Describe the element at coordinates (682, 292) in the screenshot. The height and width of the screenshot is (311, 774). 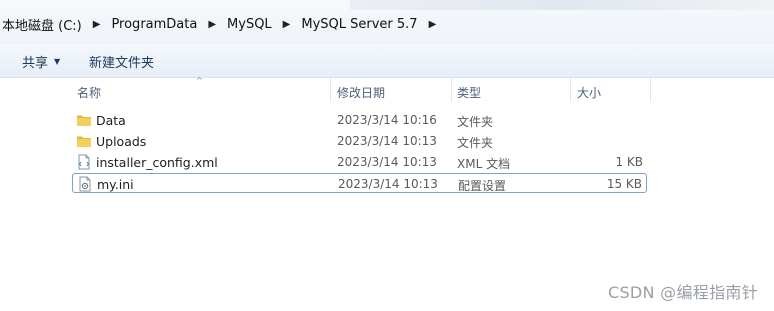
I see `watermark: CSDN @编程指南针` at that location.